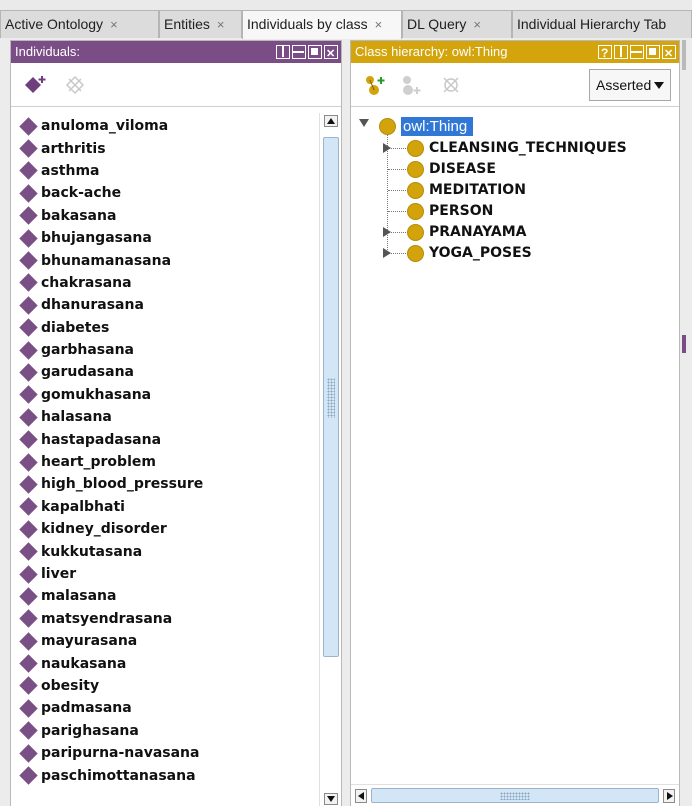 This screenshot has width=692, height=806. What do you see at coordinates (467, 232) in the screenshot?
I see `tree-node: PRANAYAMA` at bounding box center [467, 232].